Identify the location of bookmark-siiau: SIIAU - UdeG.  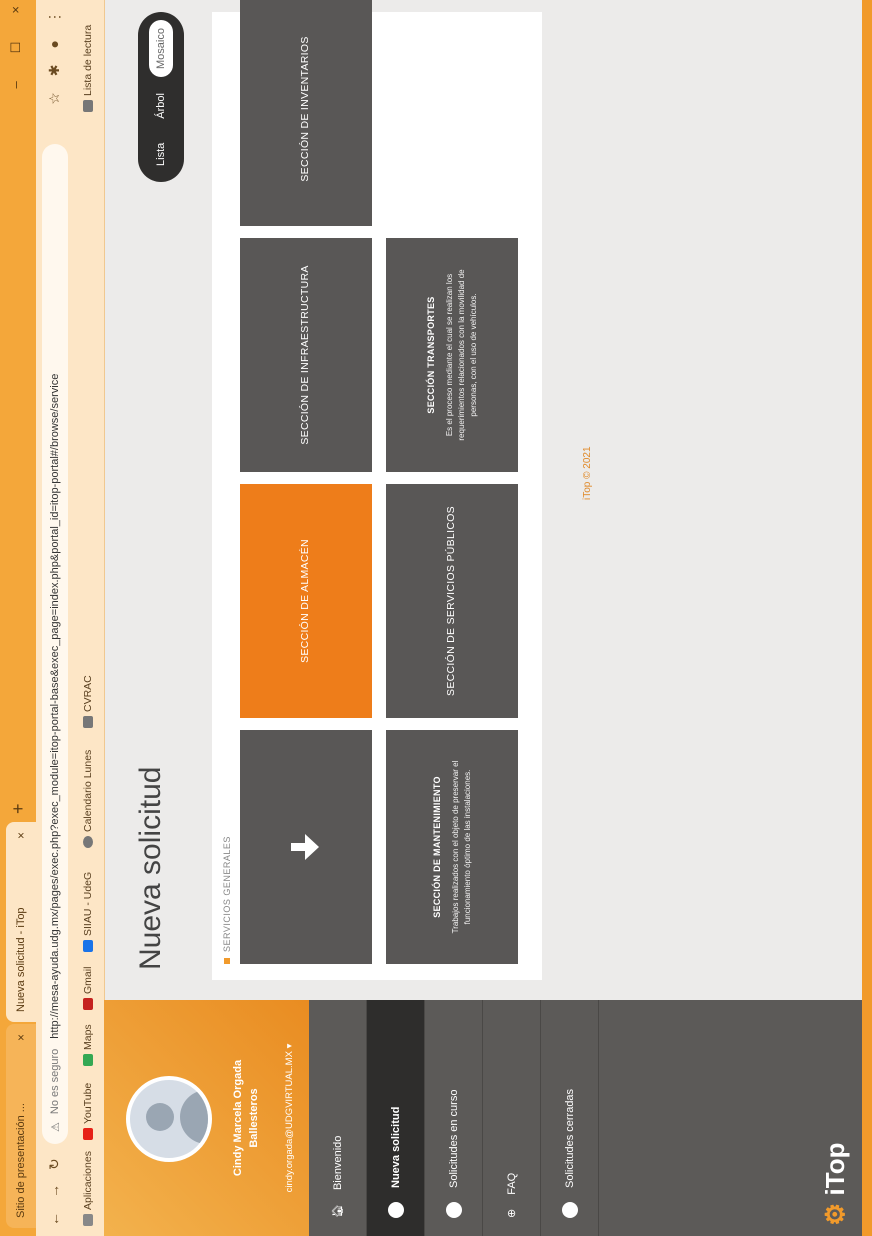
(88, 912).